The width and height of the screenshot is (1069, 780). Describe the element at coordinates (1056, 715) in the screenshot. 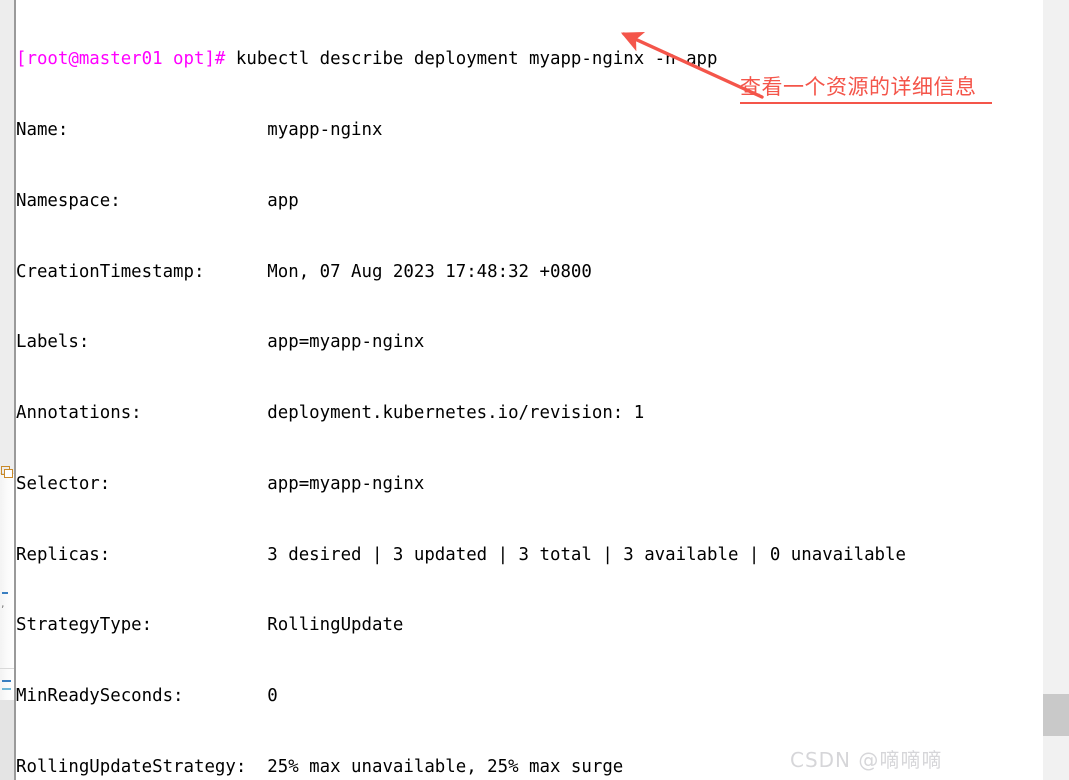

I see `scrollbar-thumb` at that location.